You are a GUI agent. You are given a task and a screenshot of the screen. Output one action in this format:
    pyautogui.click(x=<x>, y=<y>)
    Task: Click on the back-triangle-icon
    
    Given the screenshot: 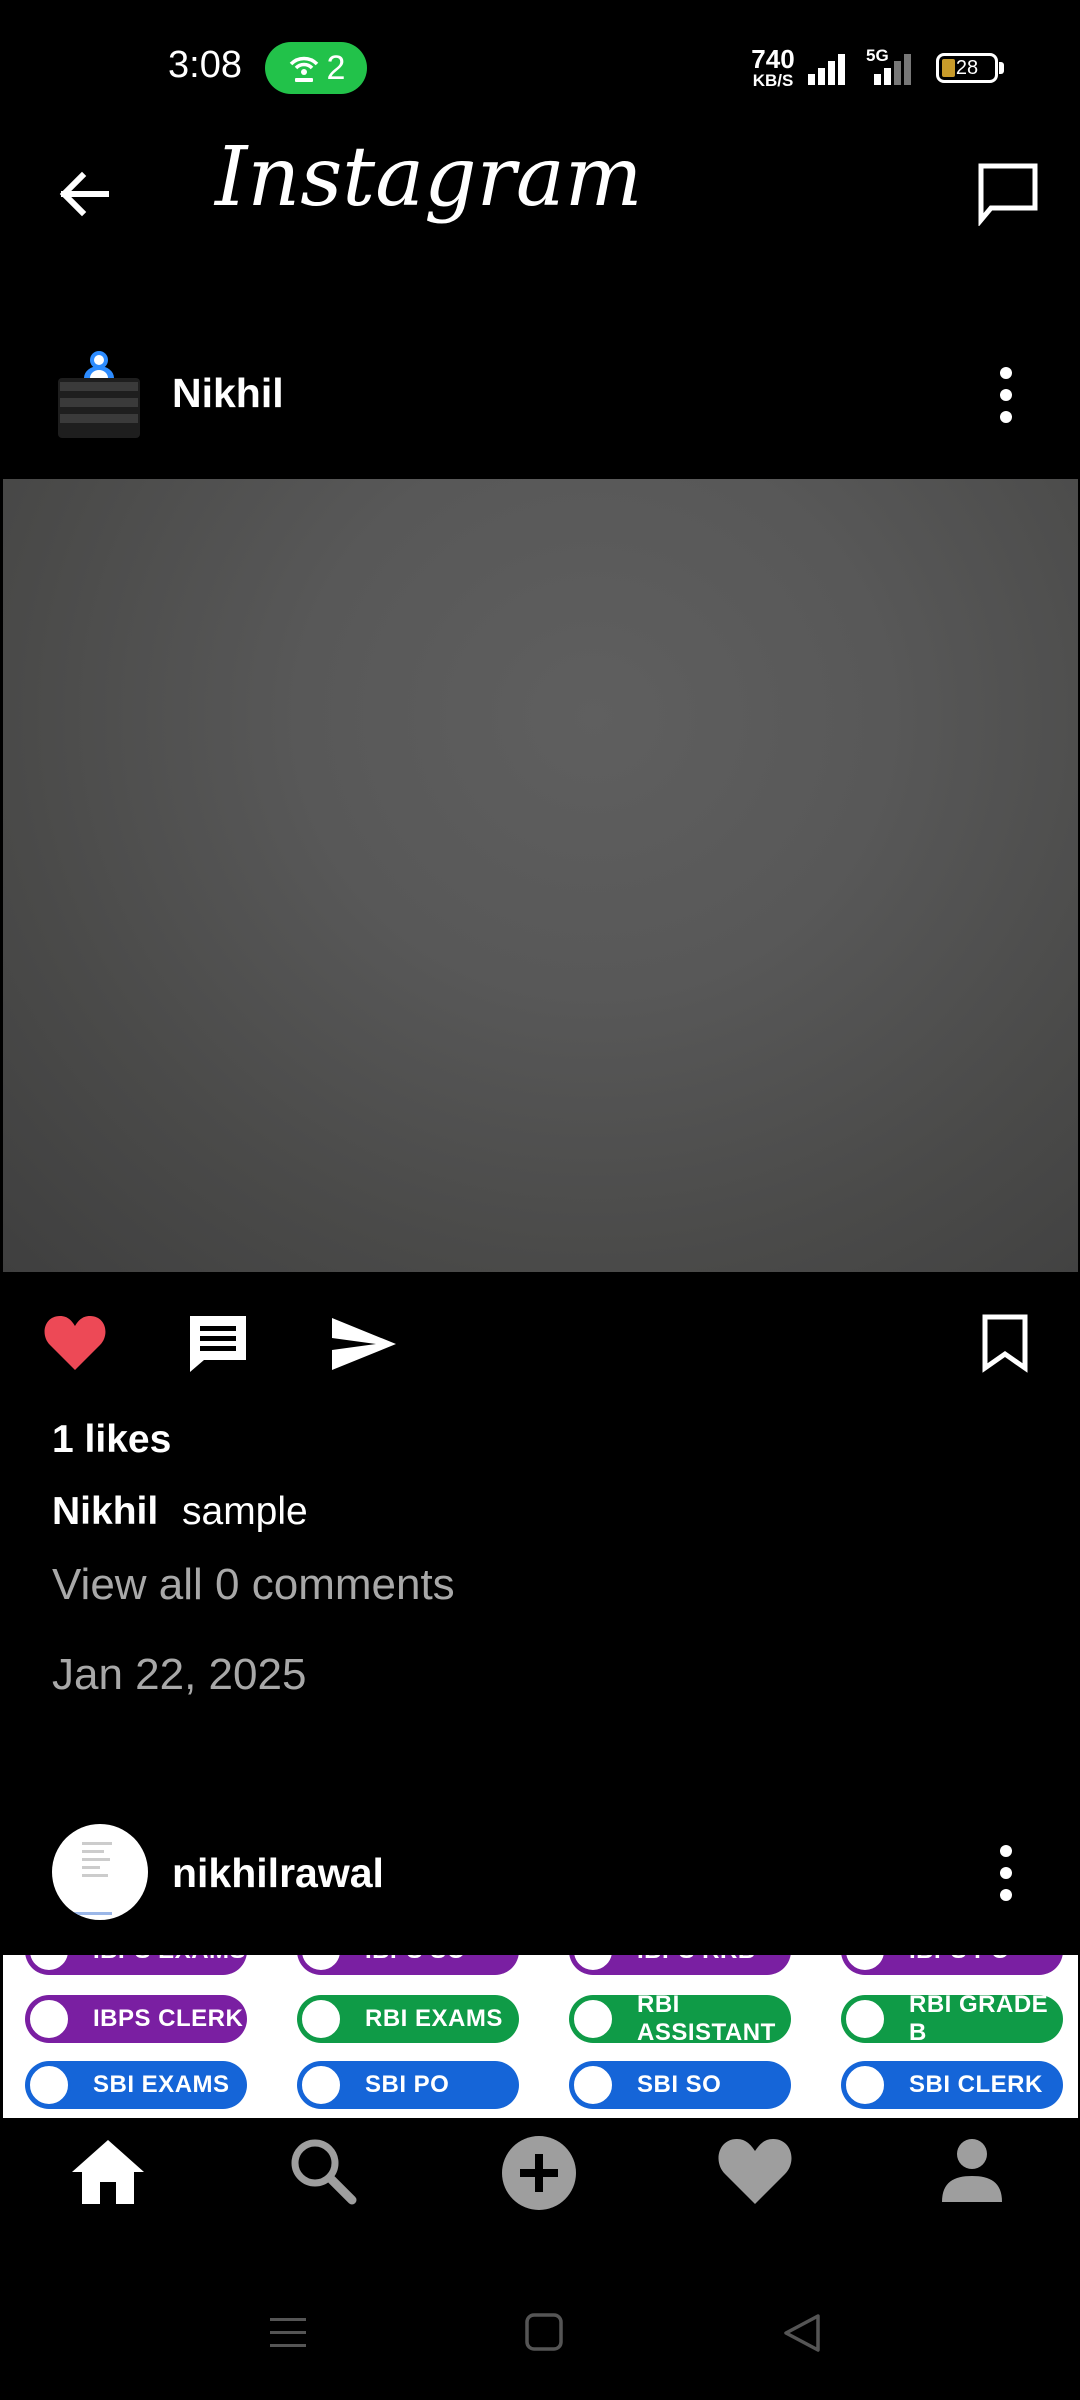 What is the action you would take?
    pyautogui.click(x=802, y=2333)
    